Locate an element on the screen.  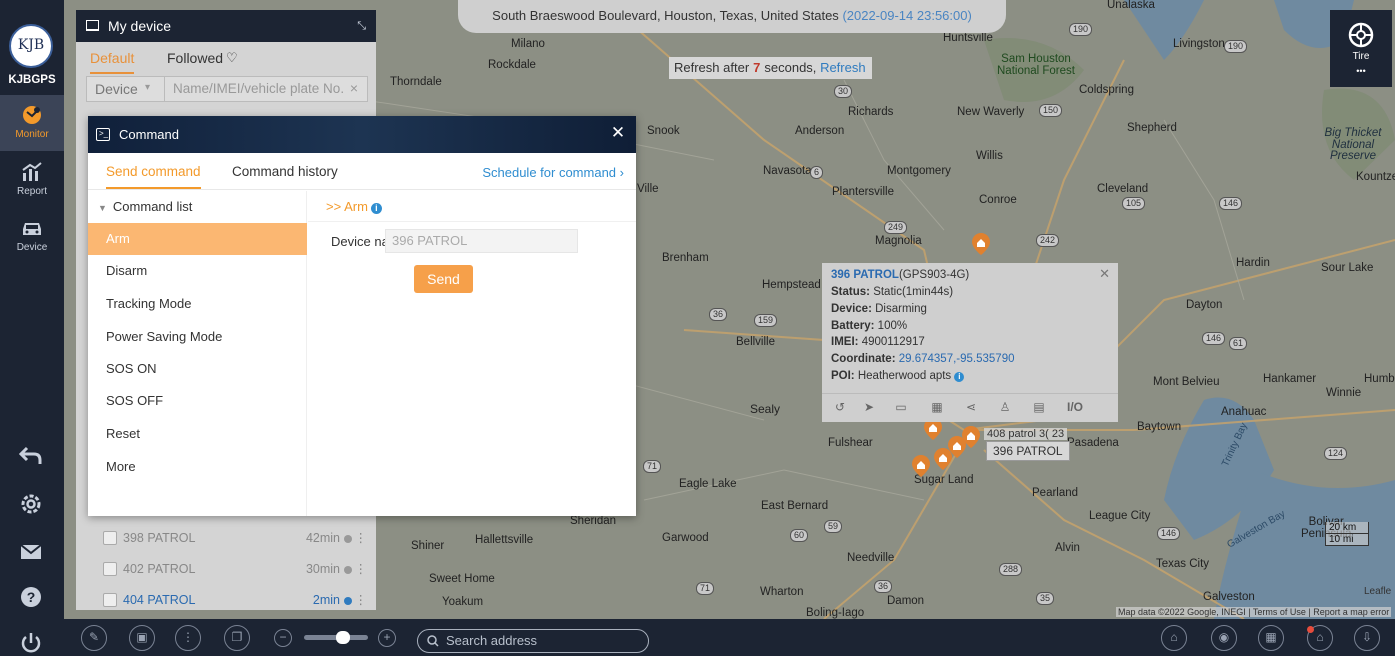
device-row: 404 PATROL 2min ⋮ is located at coordinates (226, 597).